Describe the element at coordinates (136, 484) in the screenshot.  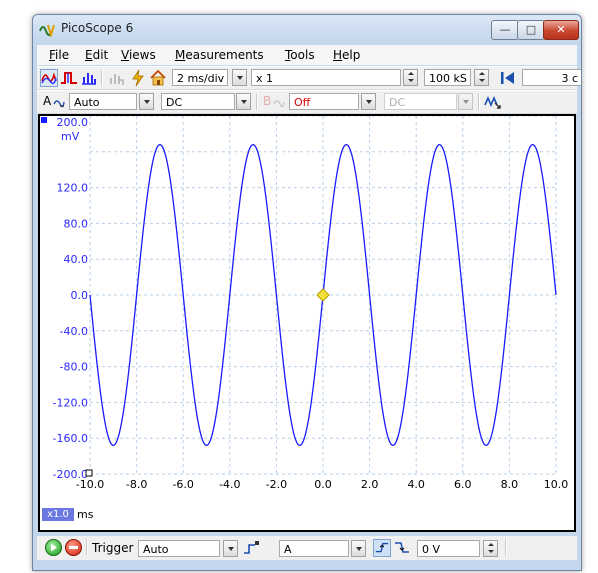
I see `x-tick-label: -8.0` at that location.